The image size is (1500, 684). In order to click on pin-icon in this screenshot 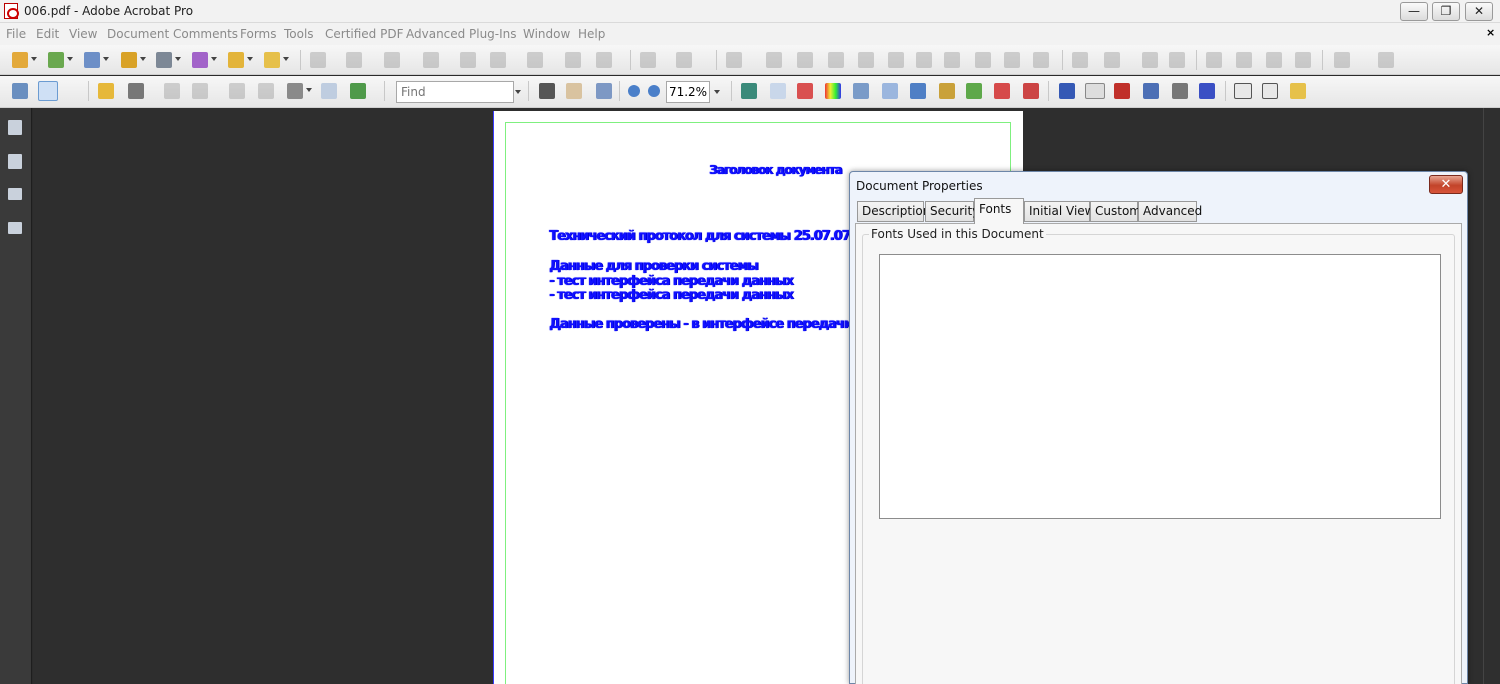, I will do `click(1031, 91)`.